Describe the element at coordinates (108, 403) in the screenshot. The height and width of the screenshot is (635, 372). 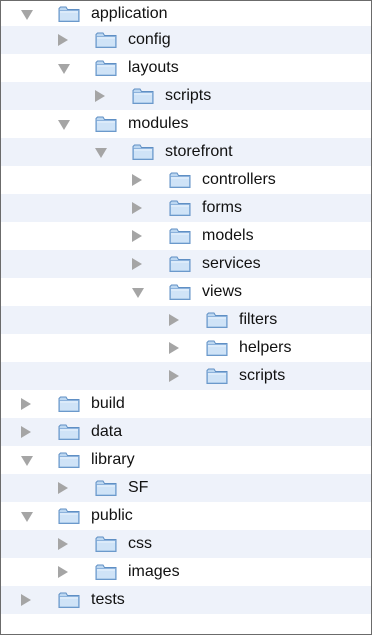
I see `folder-name: build` at that location.